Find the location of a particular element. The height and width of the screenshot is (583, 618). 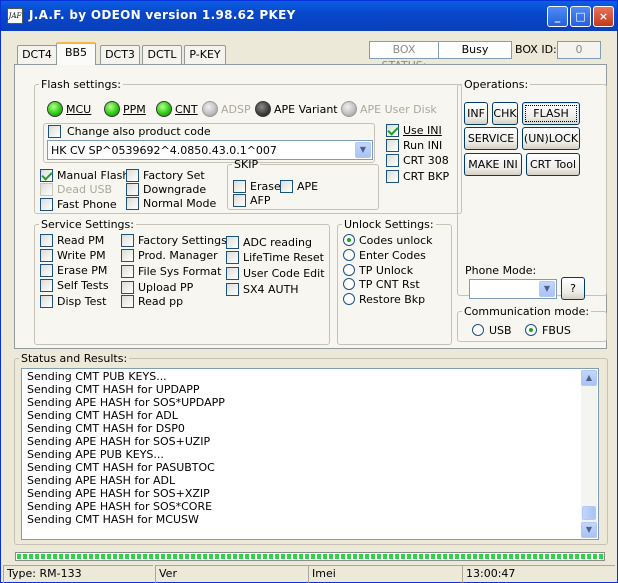

downgrade-checkbox: Downgrade is located at coordinates (166, 189).